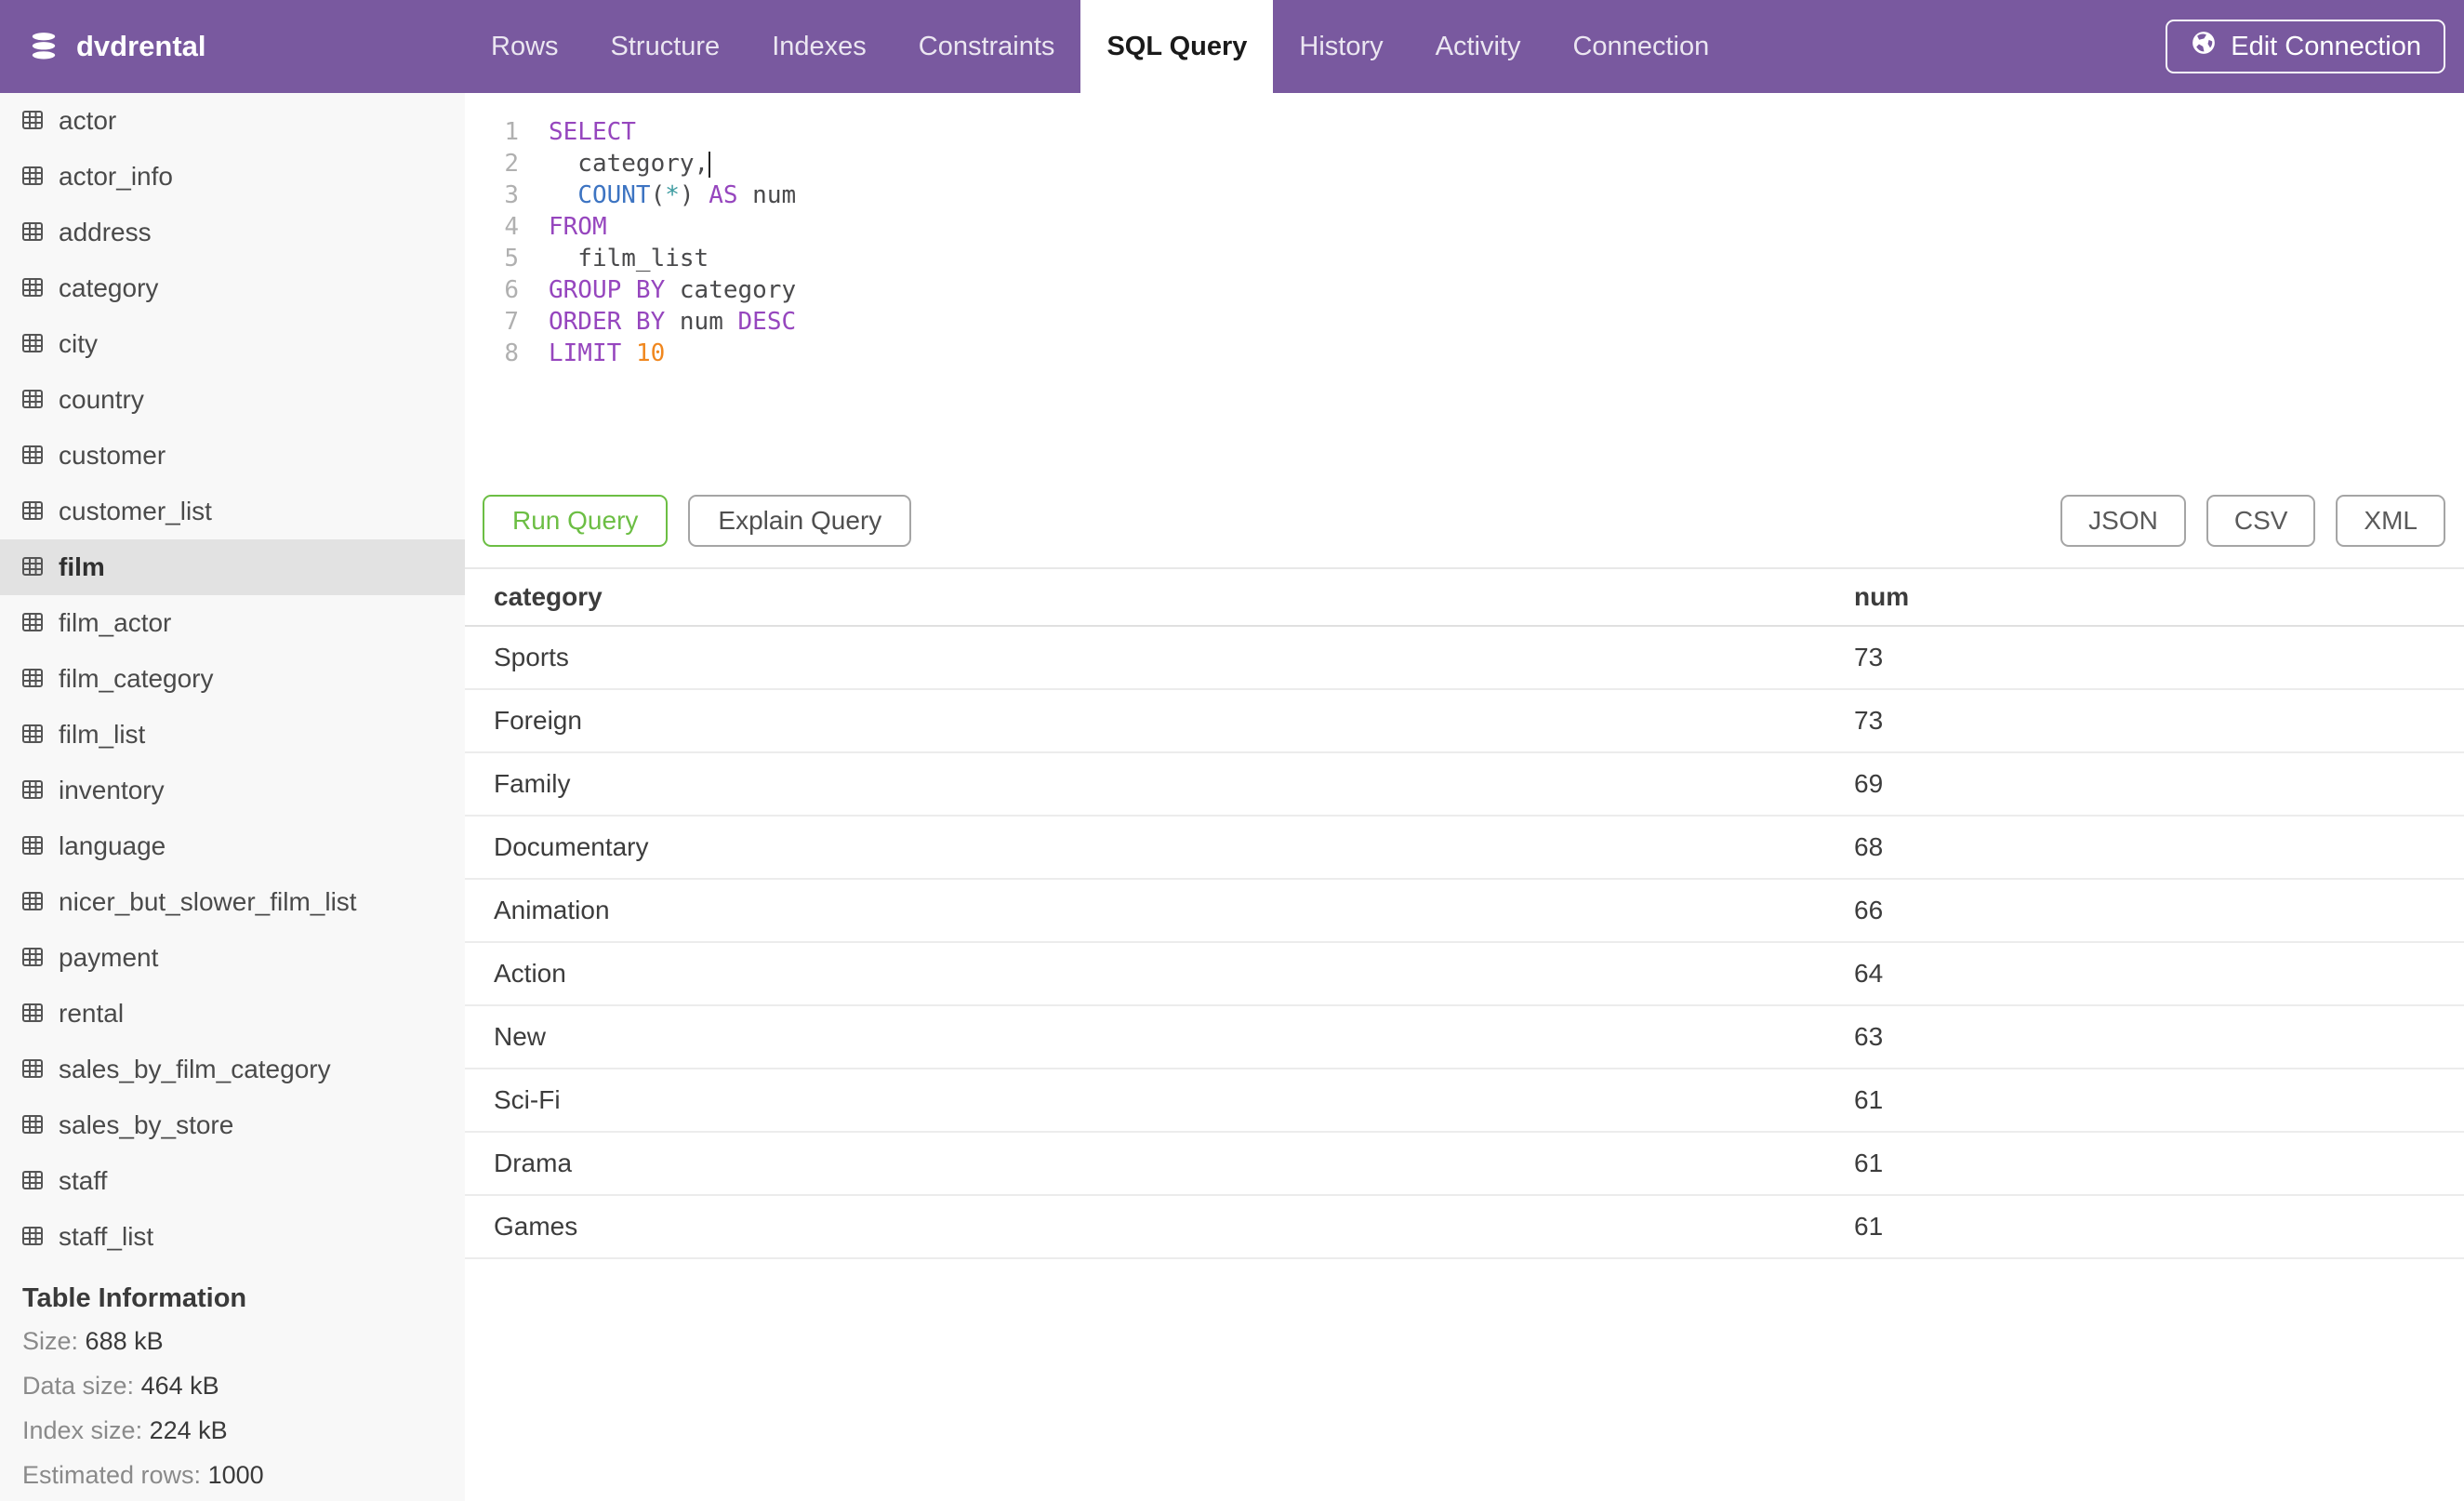  What do you see at coordinates (511, 132) in the screenshot?
I see `line-number: 1` at bounding box center [511, 132].